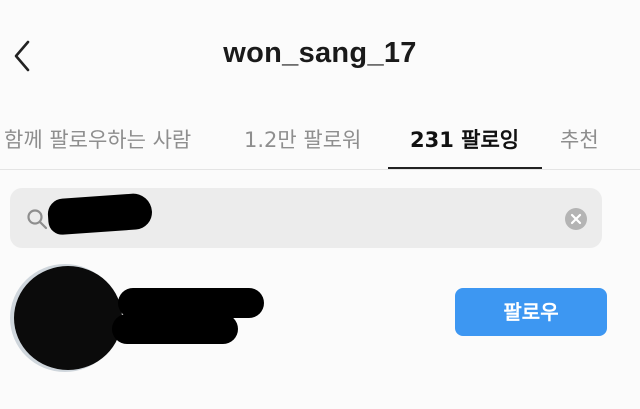  Describe the element at coordinates (175, 329) in the screenshot. I see `fullname-redaction` at that location.